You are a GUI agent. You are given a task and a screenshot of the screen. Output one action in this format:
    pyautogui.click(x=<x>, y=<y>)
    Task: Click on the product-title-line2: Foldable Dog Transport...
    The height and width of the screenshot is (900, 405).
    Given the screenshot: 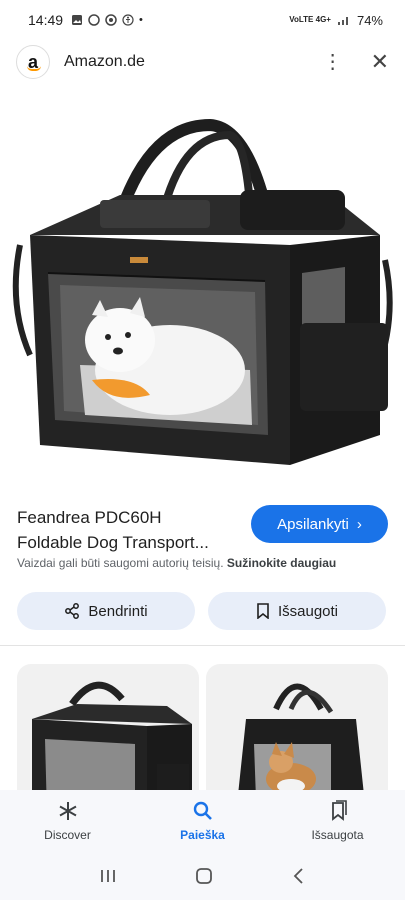 What is the action you would take?
    pyautogui.click(x=113, y=542)
    